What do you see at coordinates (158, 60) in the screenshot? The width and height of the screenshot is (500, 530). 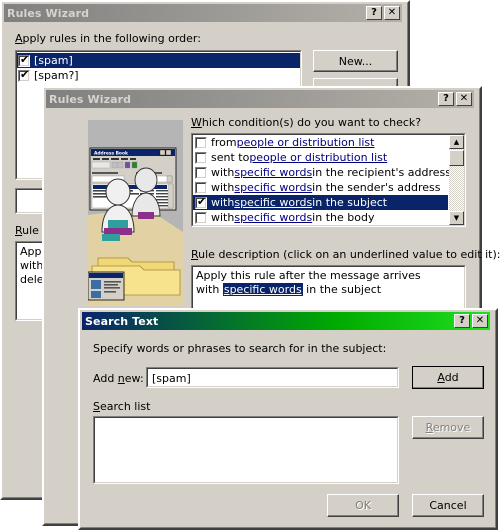 I see `rules-list-item: [spam]` at bounding box center [158, 60].